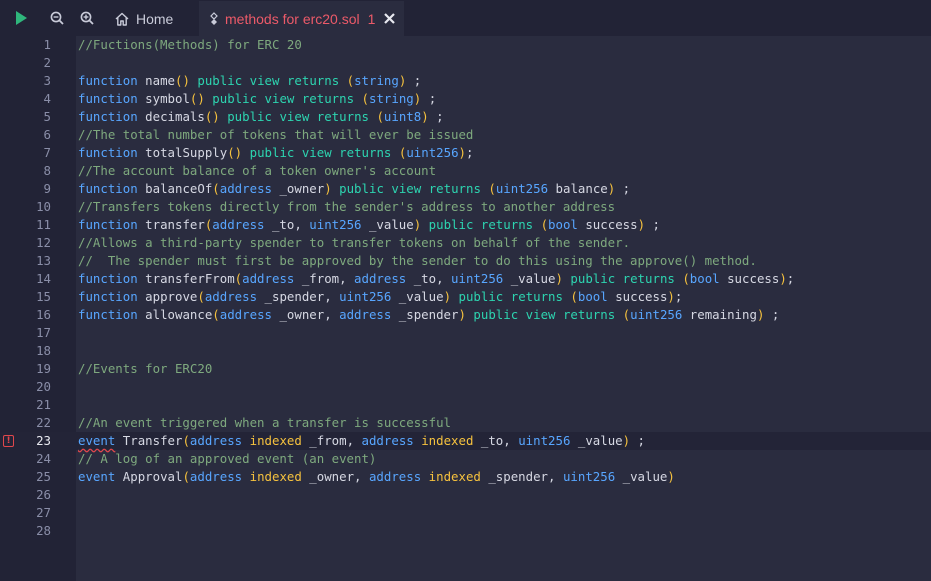  I want to click on code-token: symbol, so click(163, 98).